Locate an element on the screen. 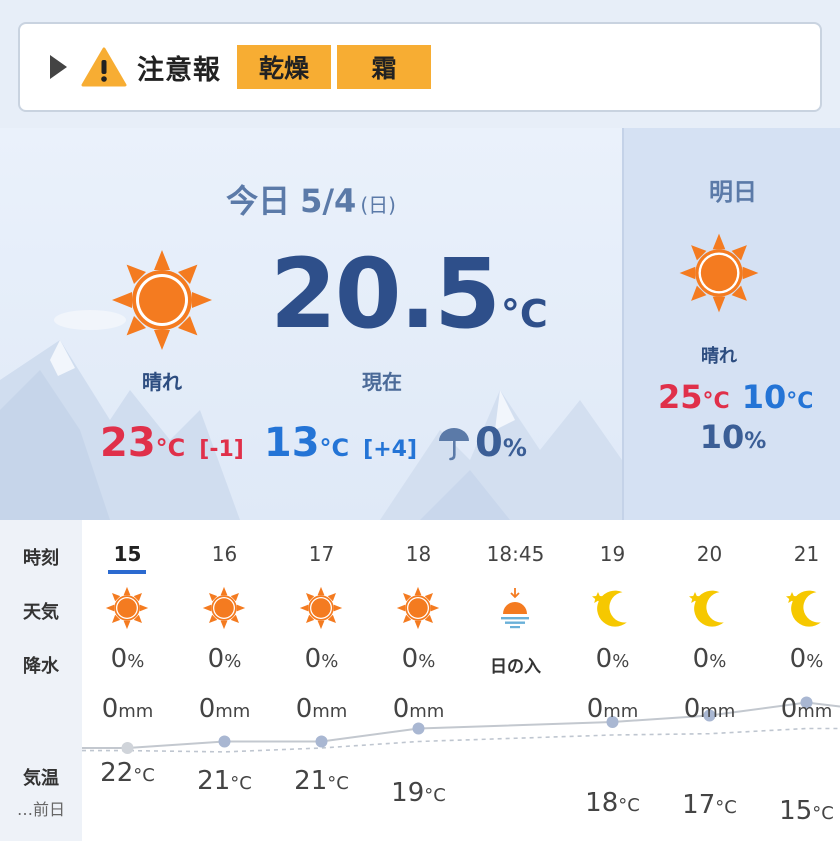 The height and width of the screenshot is (841, 840). tomorrow-low-unit: °C is located at coordinates (800, 401).